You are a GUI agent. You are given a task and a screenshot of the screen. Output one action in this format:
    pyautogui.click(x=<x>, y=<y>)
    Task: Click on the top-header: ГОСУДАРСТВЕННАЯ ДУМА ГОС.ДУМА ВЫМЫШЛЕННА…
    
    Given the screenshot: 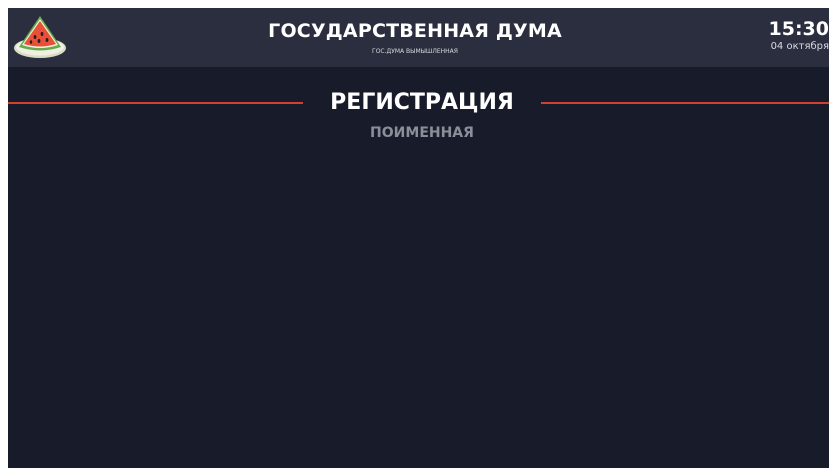 What is the action you would take?
    pyautogui.click(x=418, y=37)
    